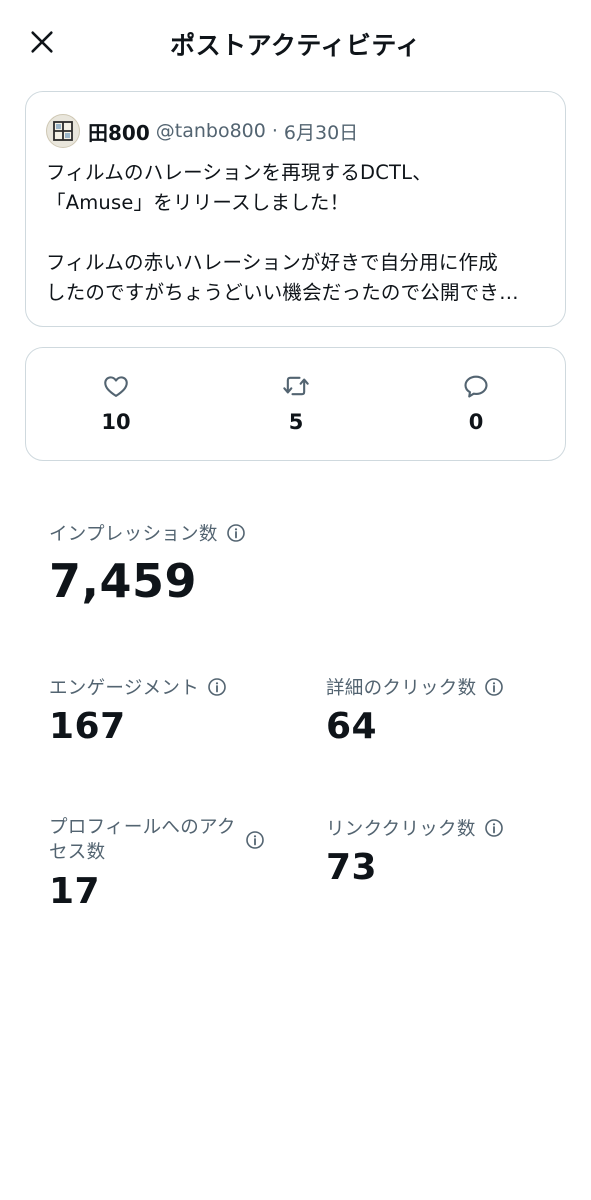 The height and width of the screenshot is (1200, 591). What do you see at coordinates (116, 422) in the screenshot?
I see `likes-count: 10` at bounding box center [116, 422].